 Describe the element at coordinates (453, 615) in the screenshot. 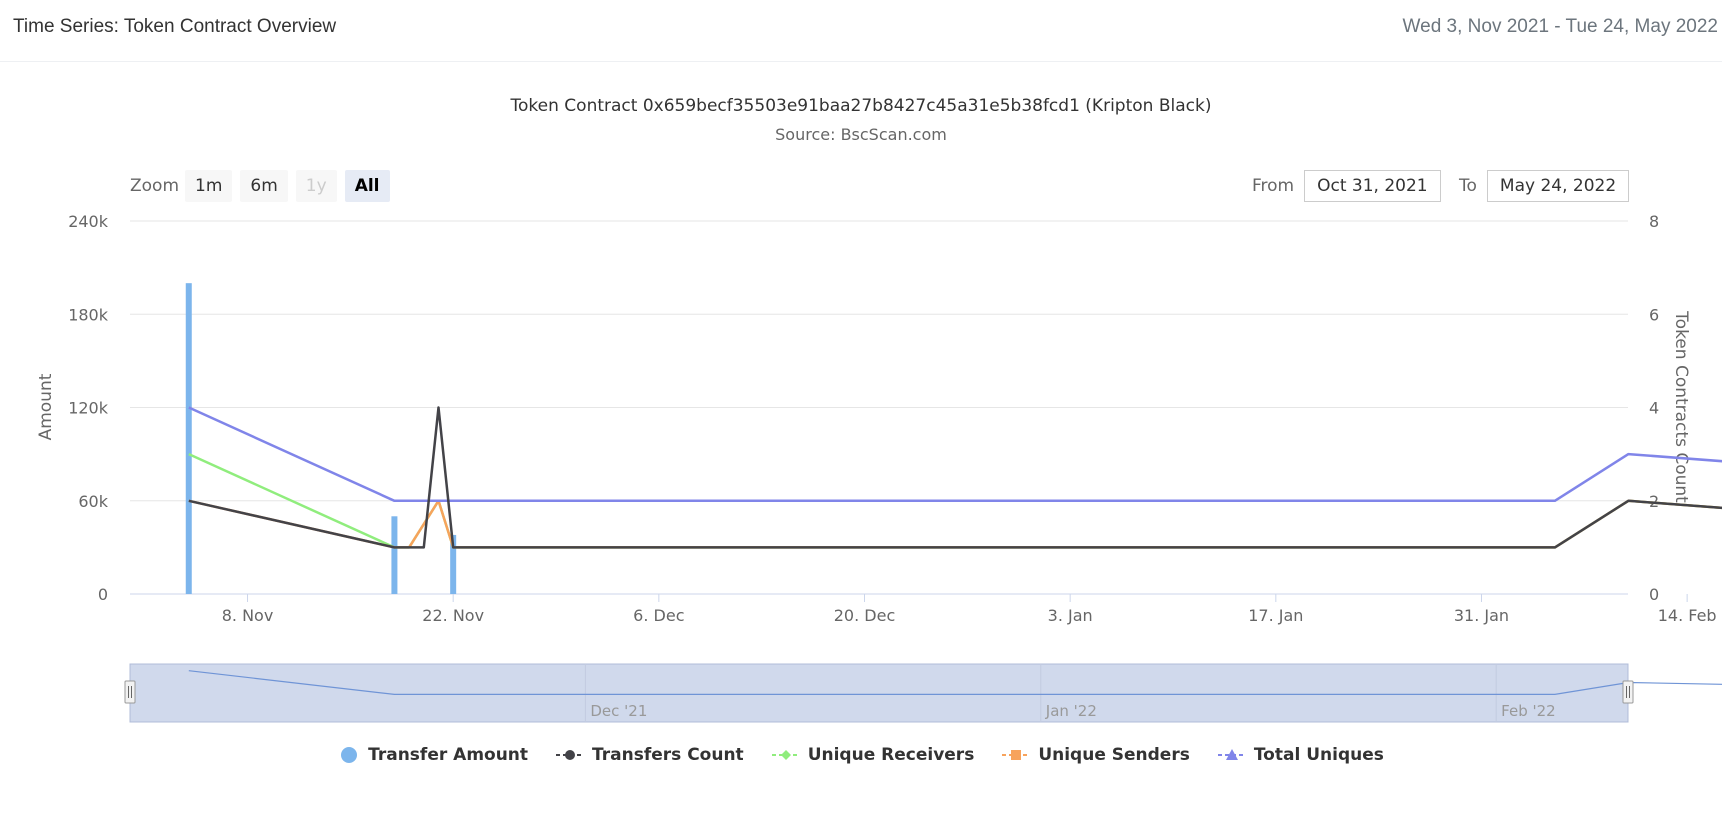

I see `x-tick-label: 22. Nov` at that location.